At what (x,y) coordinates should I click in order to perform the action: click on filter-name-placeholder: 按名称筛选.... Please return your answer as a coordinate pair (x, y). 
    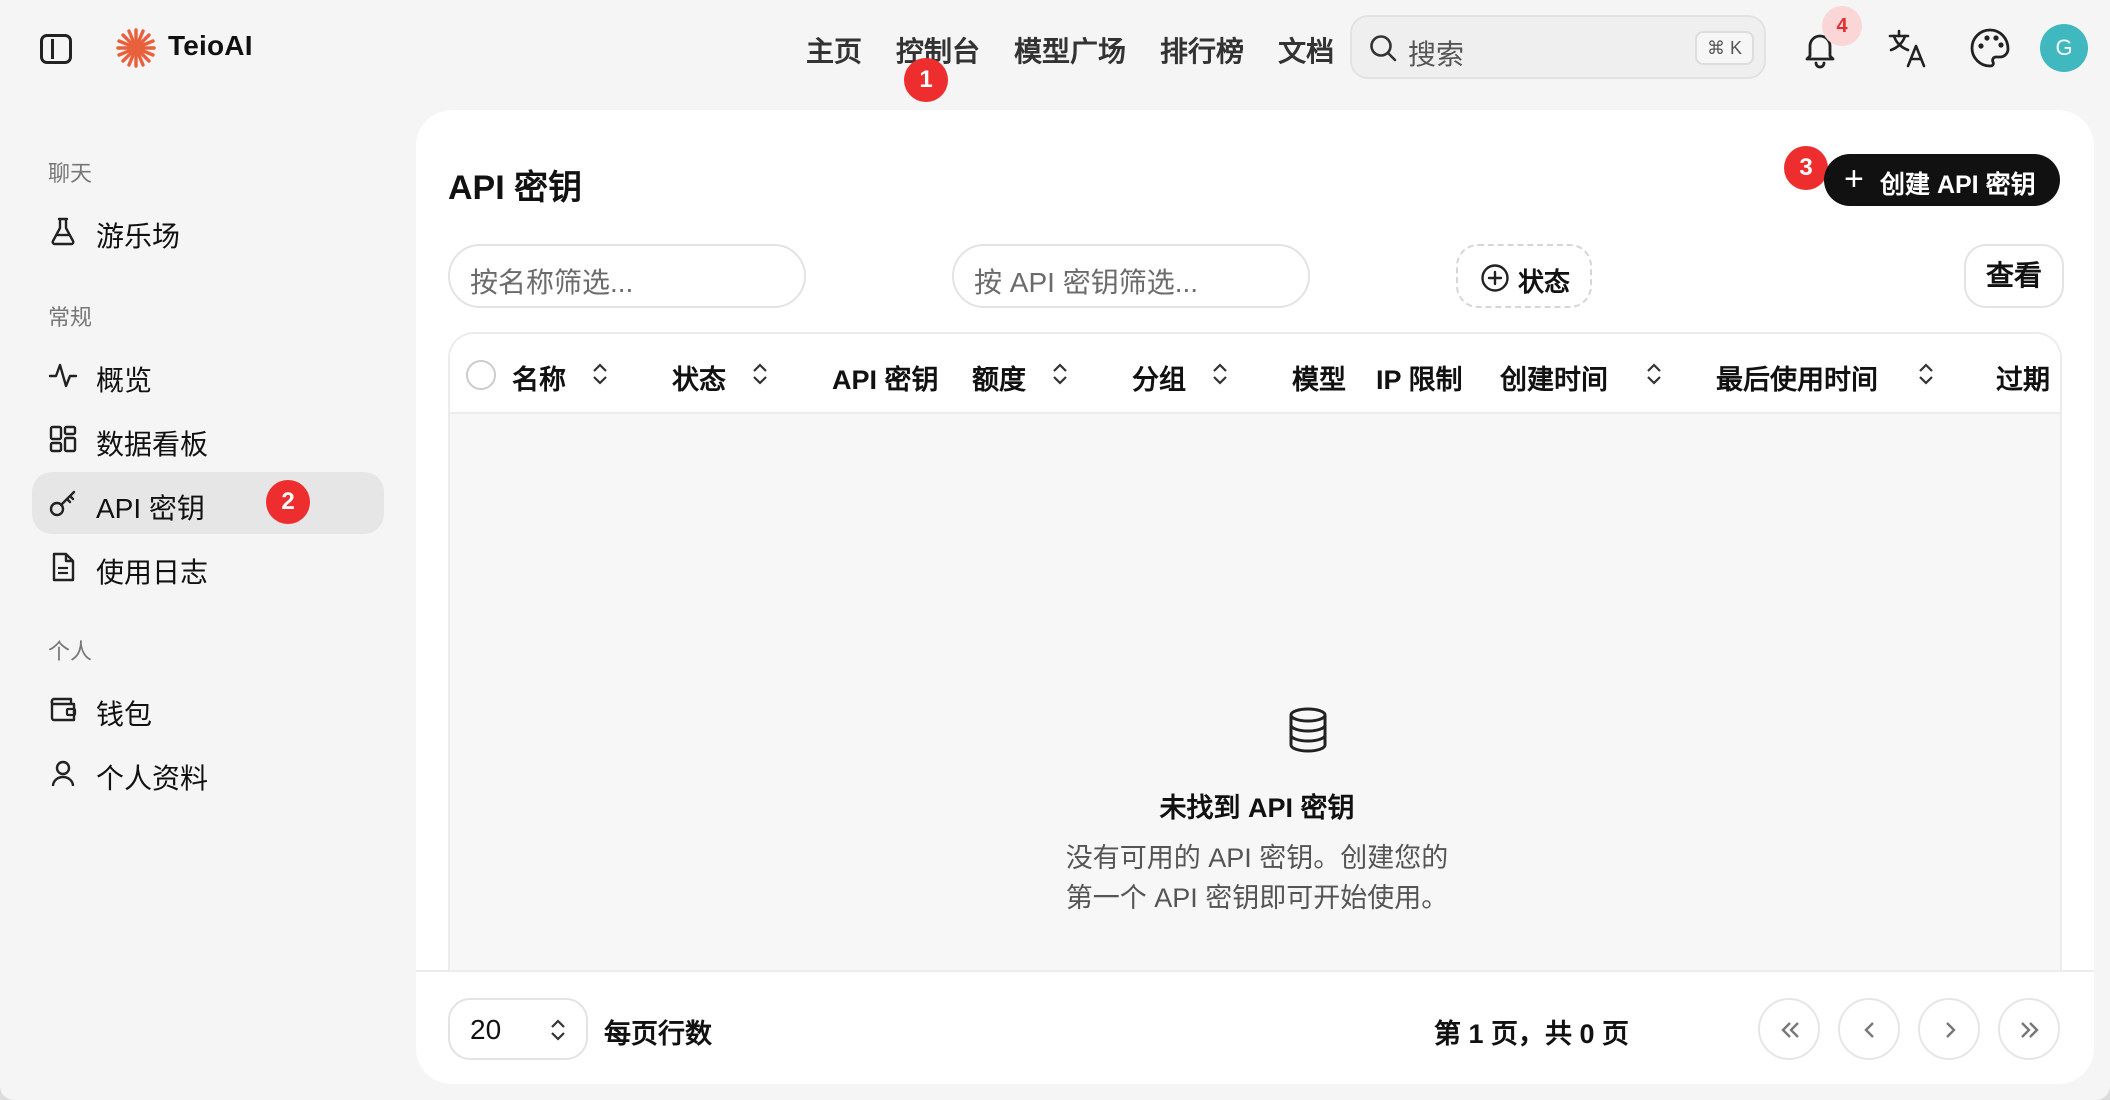
    Looking at the image, I should click on (552, 282).